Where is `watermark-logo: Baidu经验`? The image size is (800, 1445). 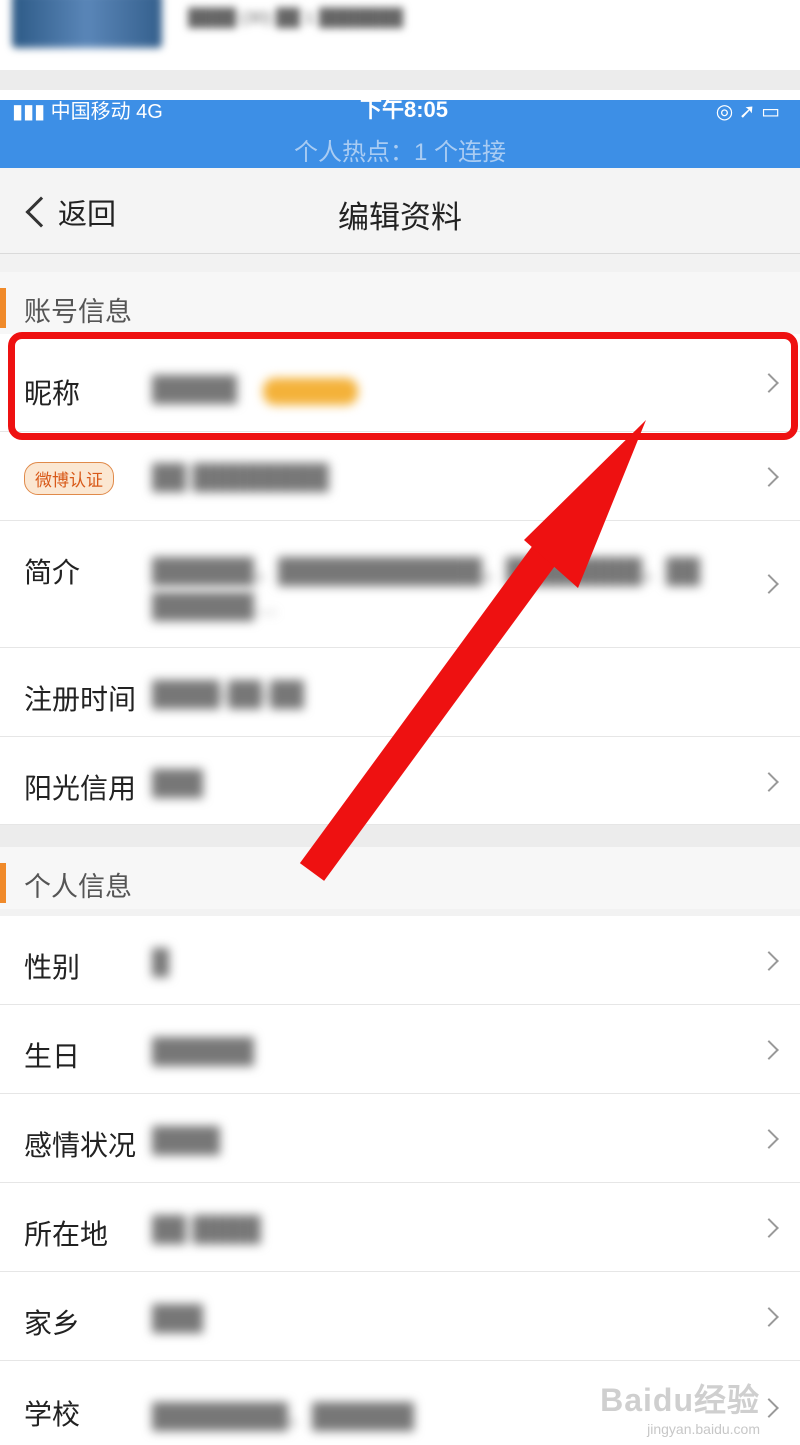 watermark-logo: Baidu经验 is located at coordinates (680, 1400).